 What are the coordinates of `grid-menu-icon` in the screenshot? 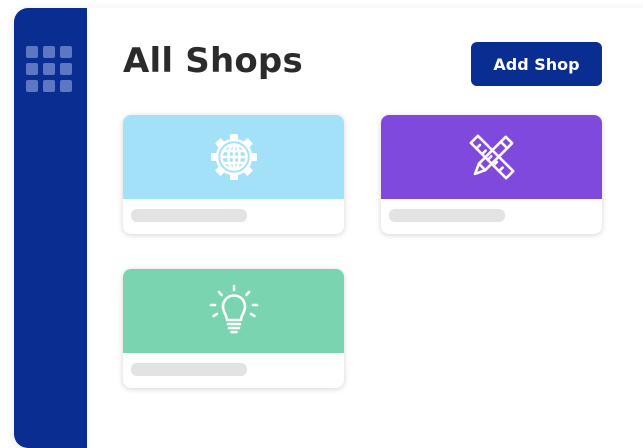 It's located at (49, 69).